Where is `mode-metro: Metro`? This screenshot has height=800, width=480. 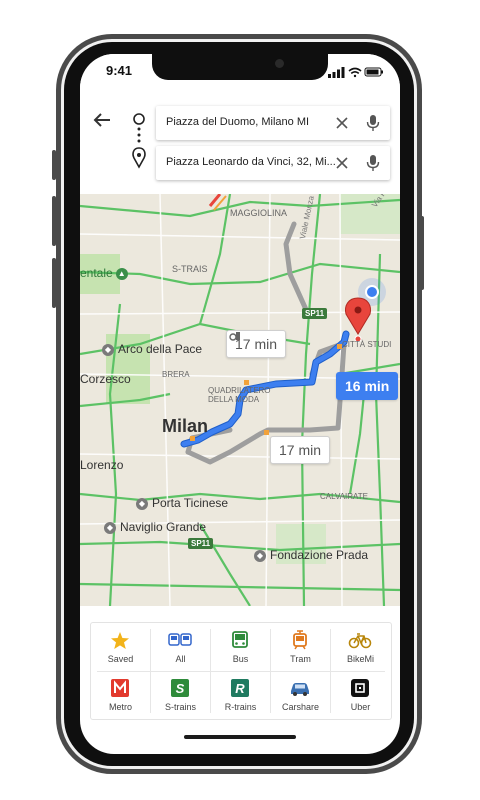 mode-metro: Metro is located at coordinates (120, 695).